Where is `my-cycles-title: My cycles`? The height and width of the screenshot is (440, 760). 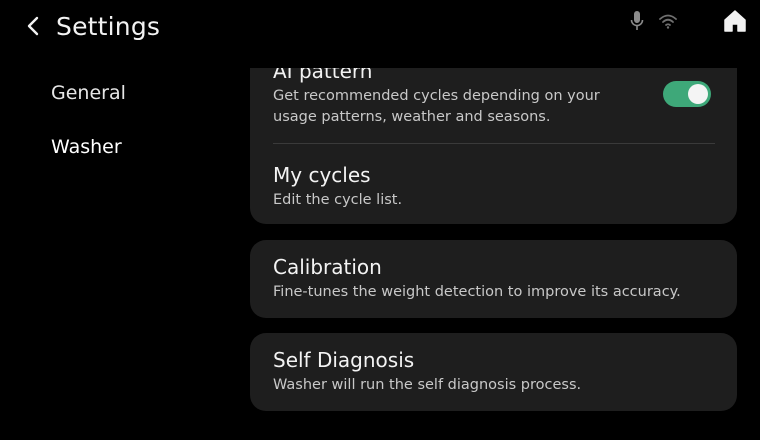 my-cycles-title: My cycles is located at coordinates (322, 175).